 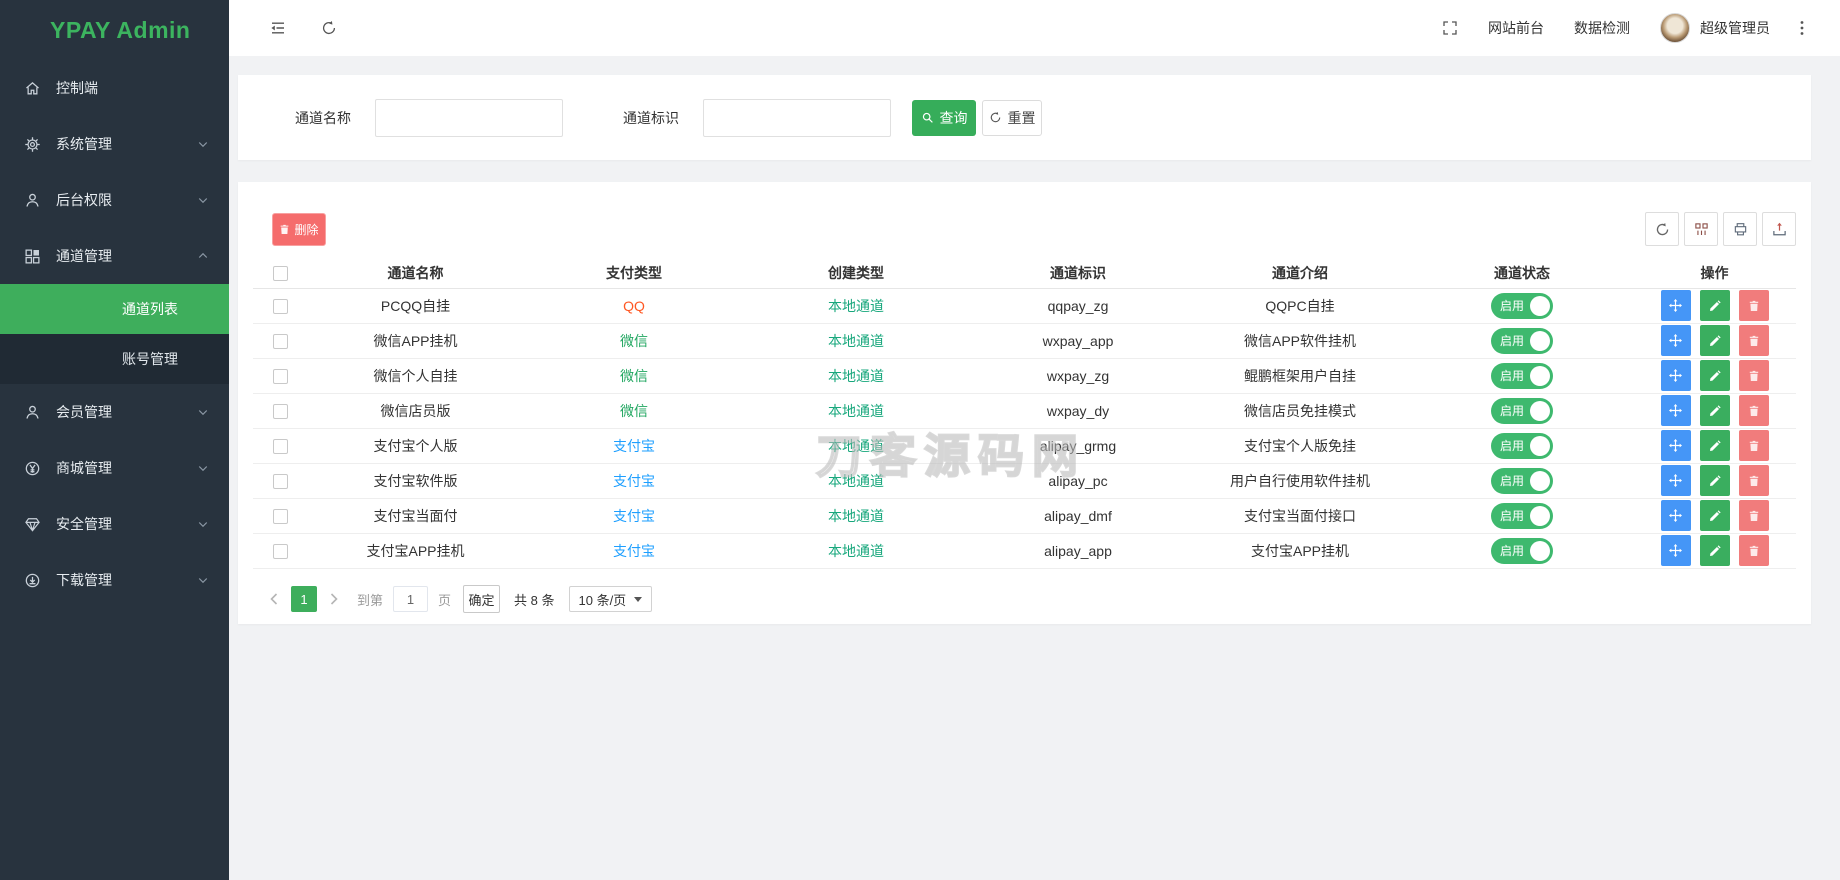 What do you see at coordinates (114, 256) in the screenshot?
I see `sidebar-item-channels: 通道管理` at bounding box center [114, 256].